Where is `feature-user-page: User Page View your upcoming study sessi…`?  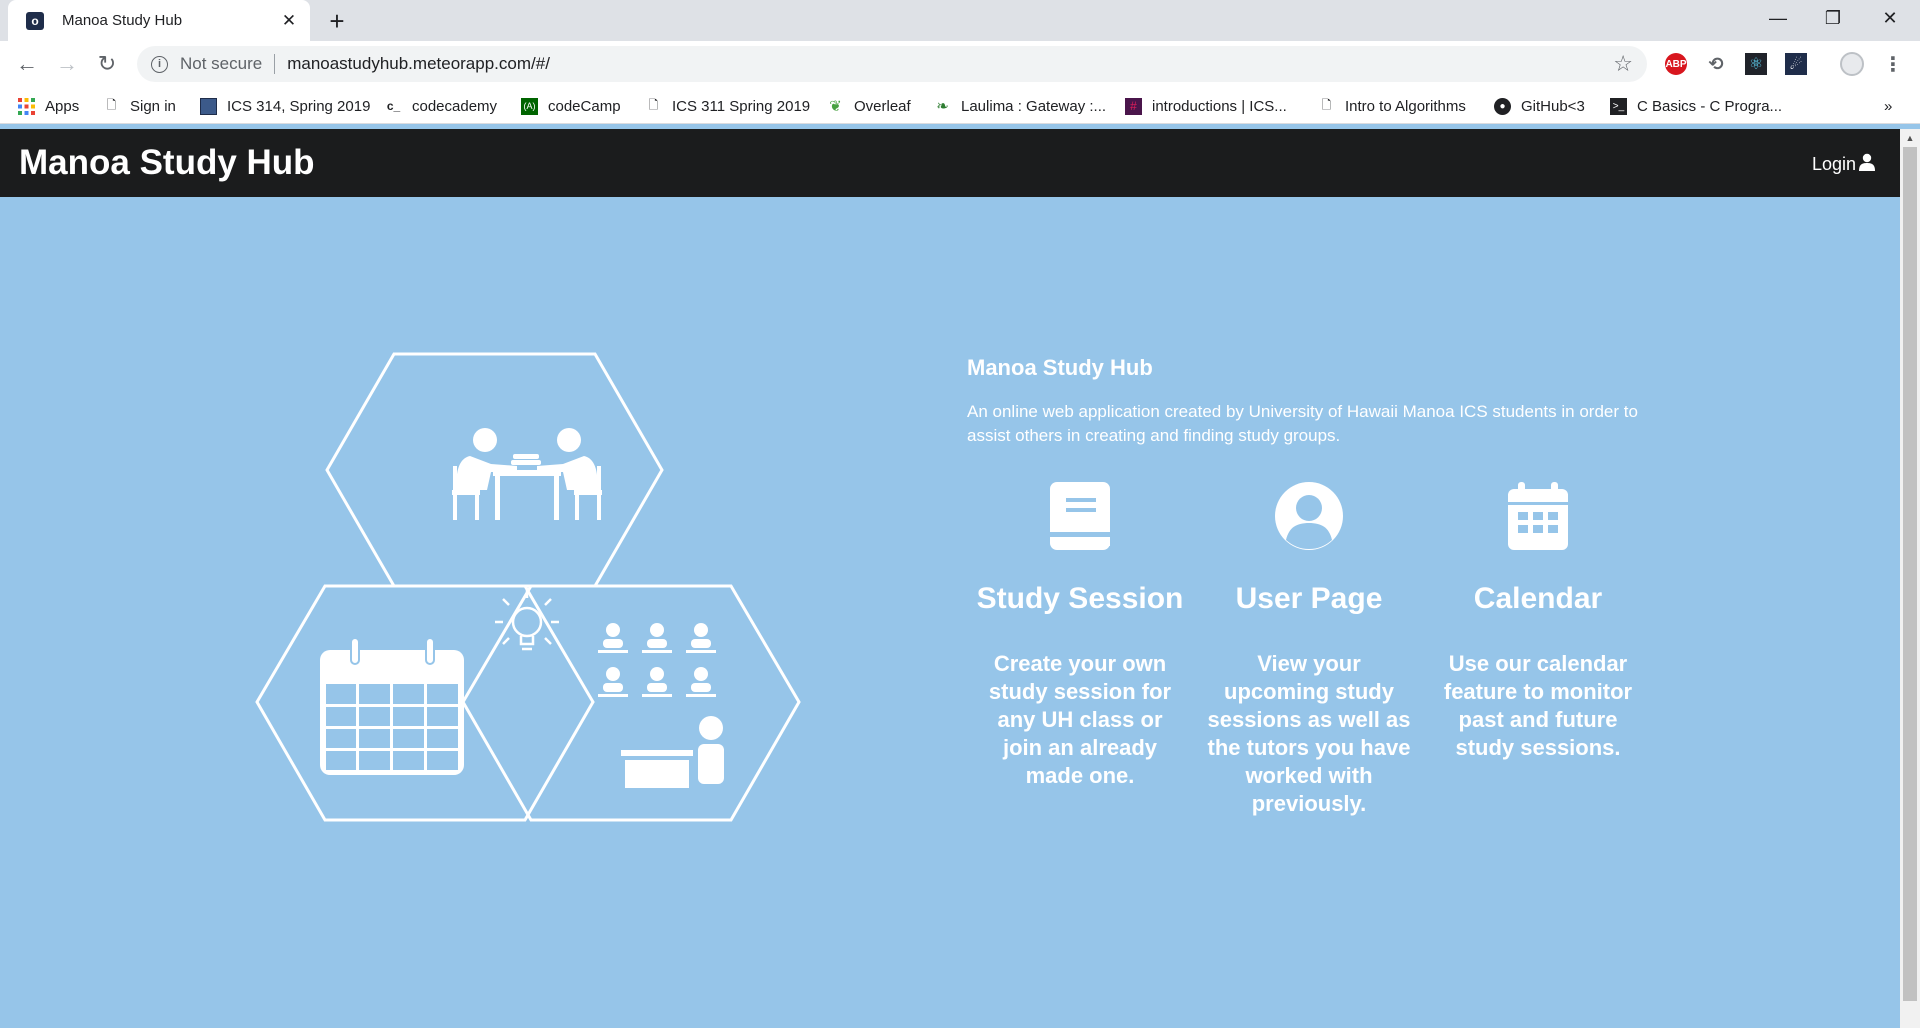 feature-user-page: User Page View your upcoming study sessi… is located at coordinates (1309, 649).